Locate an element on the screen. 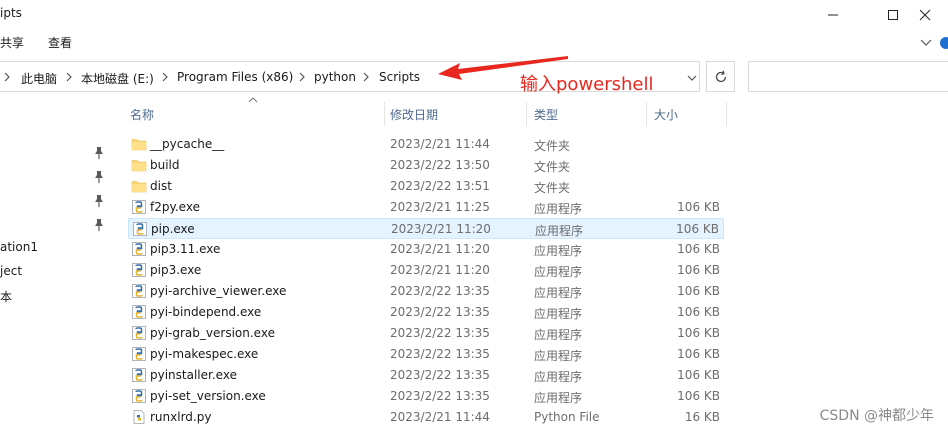 This screenshot has width=948, height=434. close-button is located at coordinates (925, 15).